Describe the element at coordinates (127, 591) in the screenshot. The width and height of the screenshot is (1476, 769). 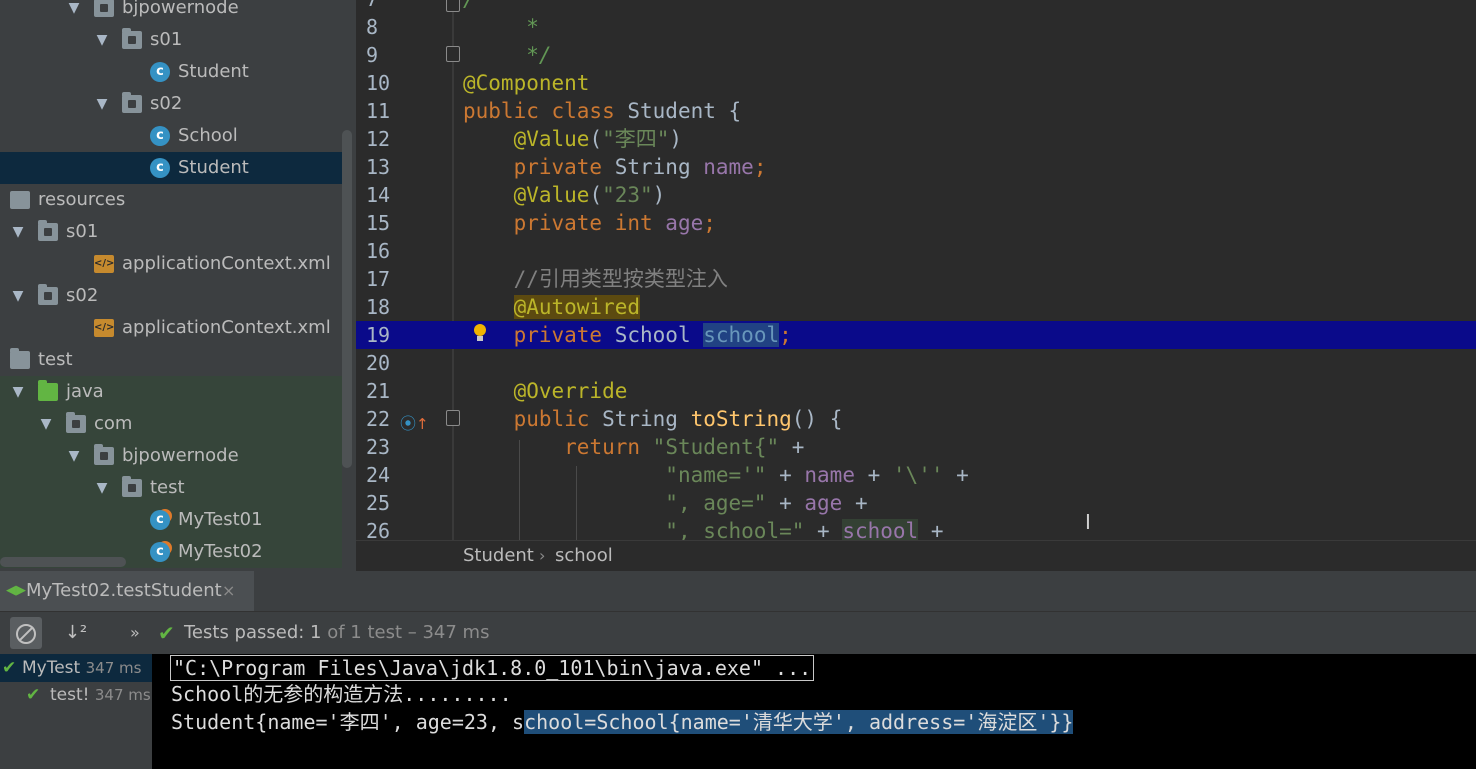
I see `run-tab: ◀▶ MyTest02.testStudent ×` at that location.